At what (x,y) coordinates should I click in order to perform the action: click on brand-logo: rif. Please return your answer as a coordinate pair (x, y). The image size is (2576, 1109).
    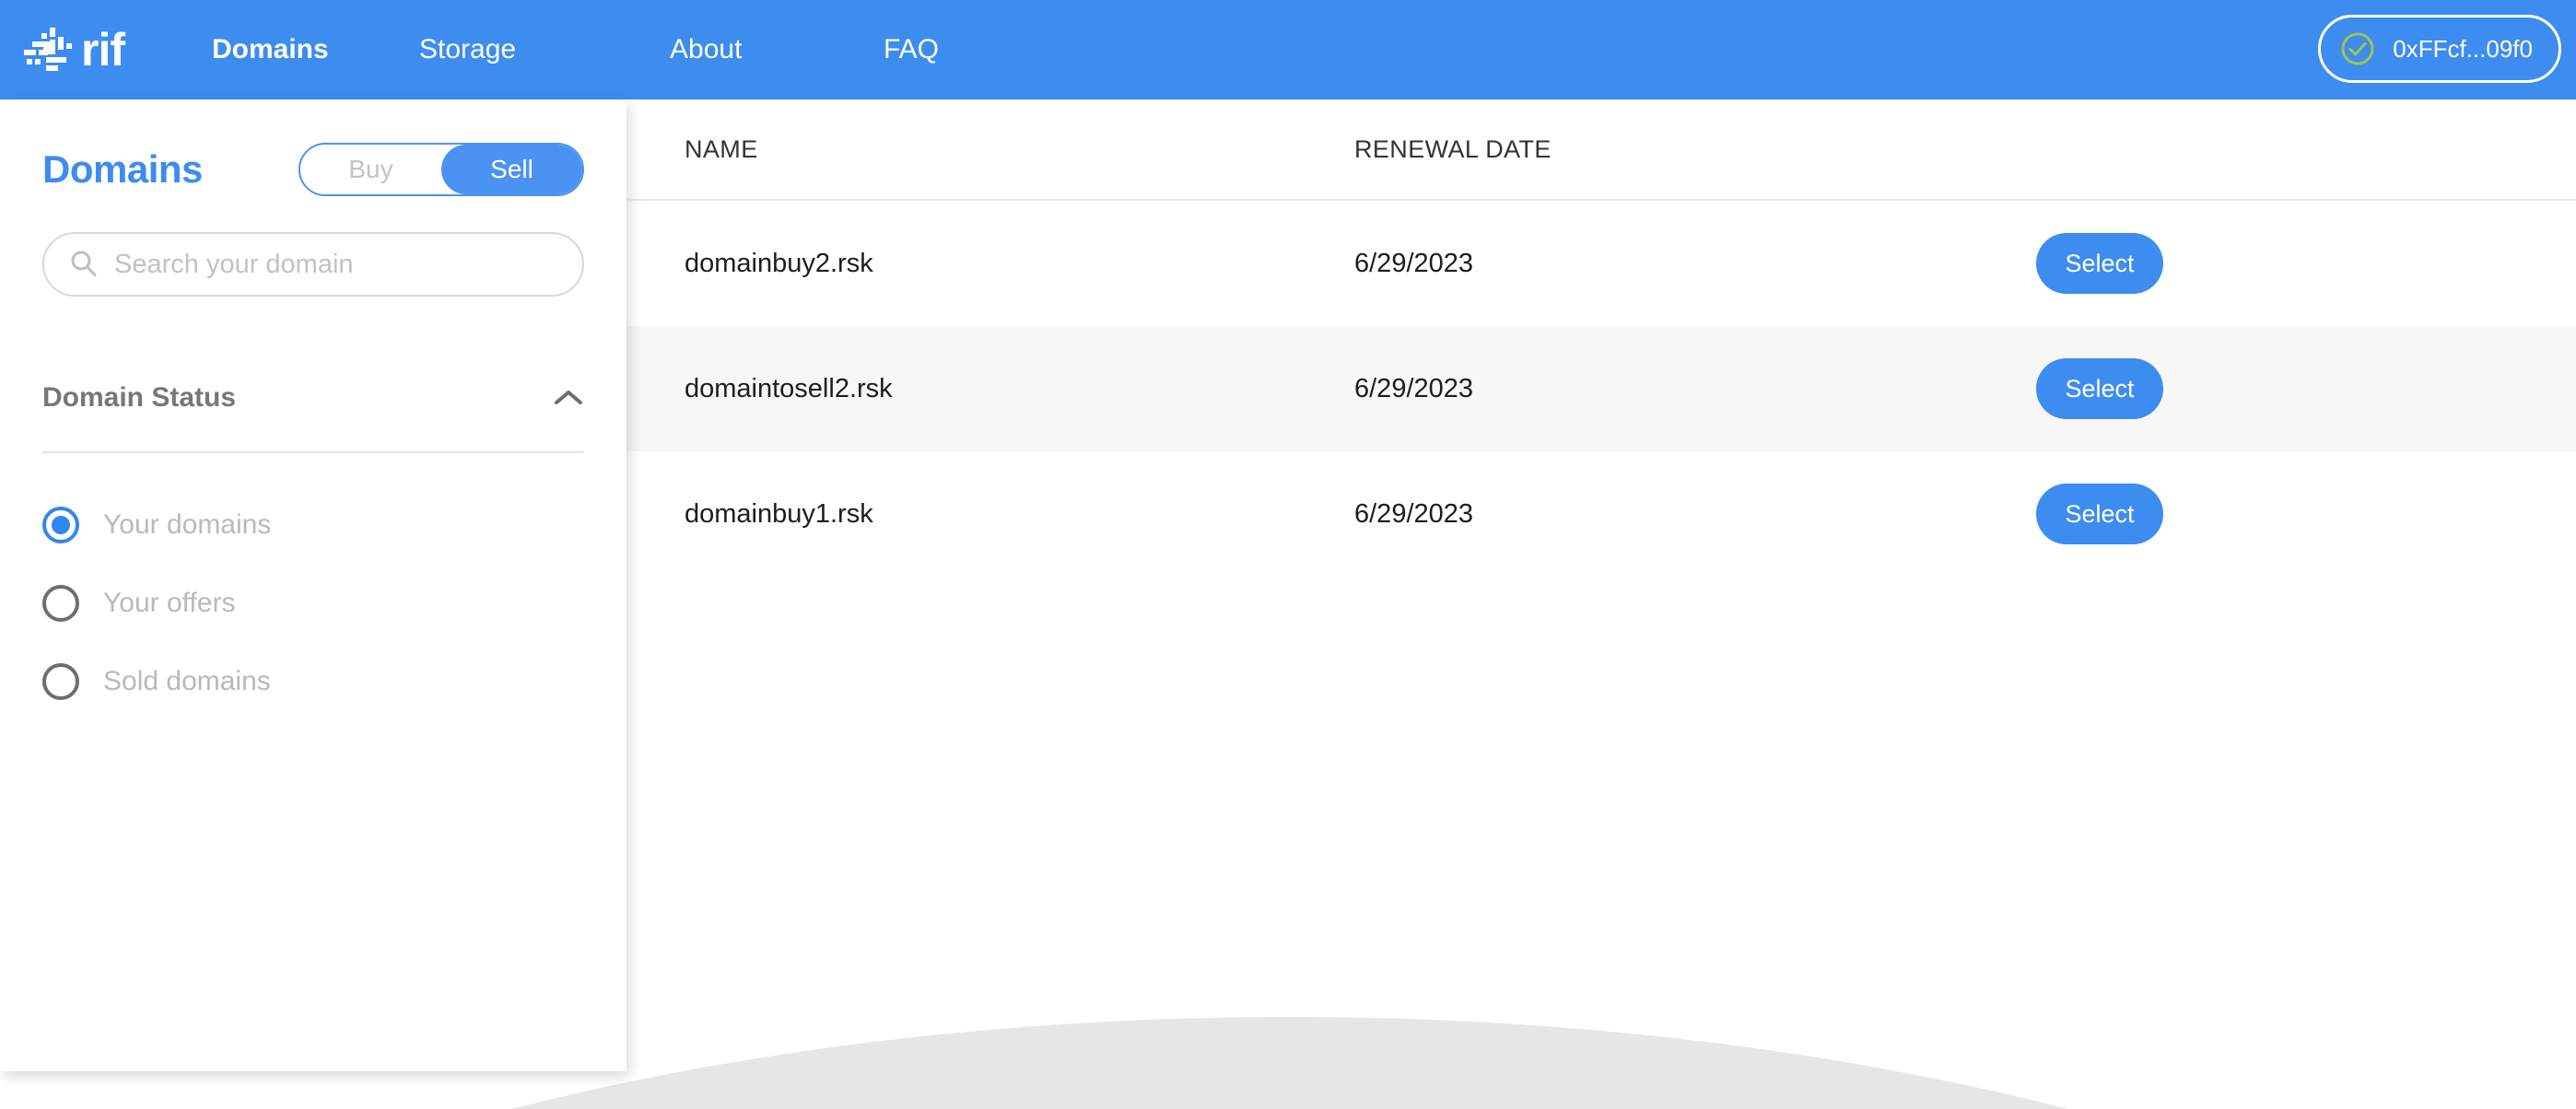
    Looking at the image, I should click on (73, 49).